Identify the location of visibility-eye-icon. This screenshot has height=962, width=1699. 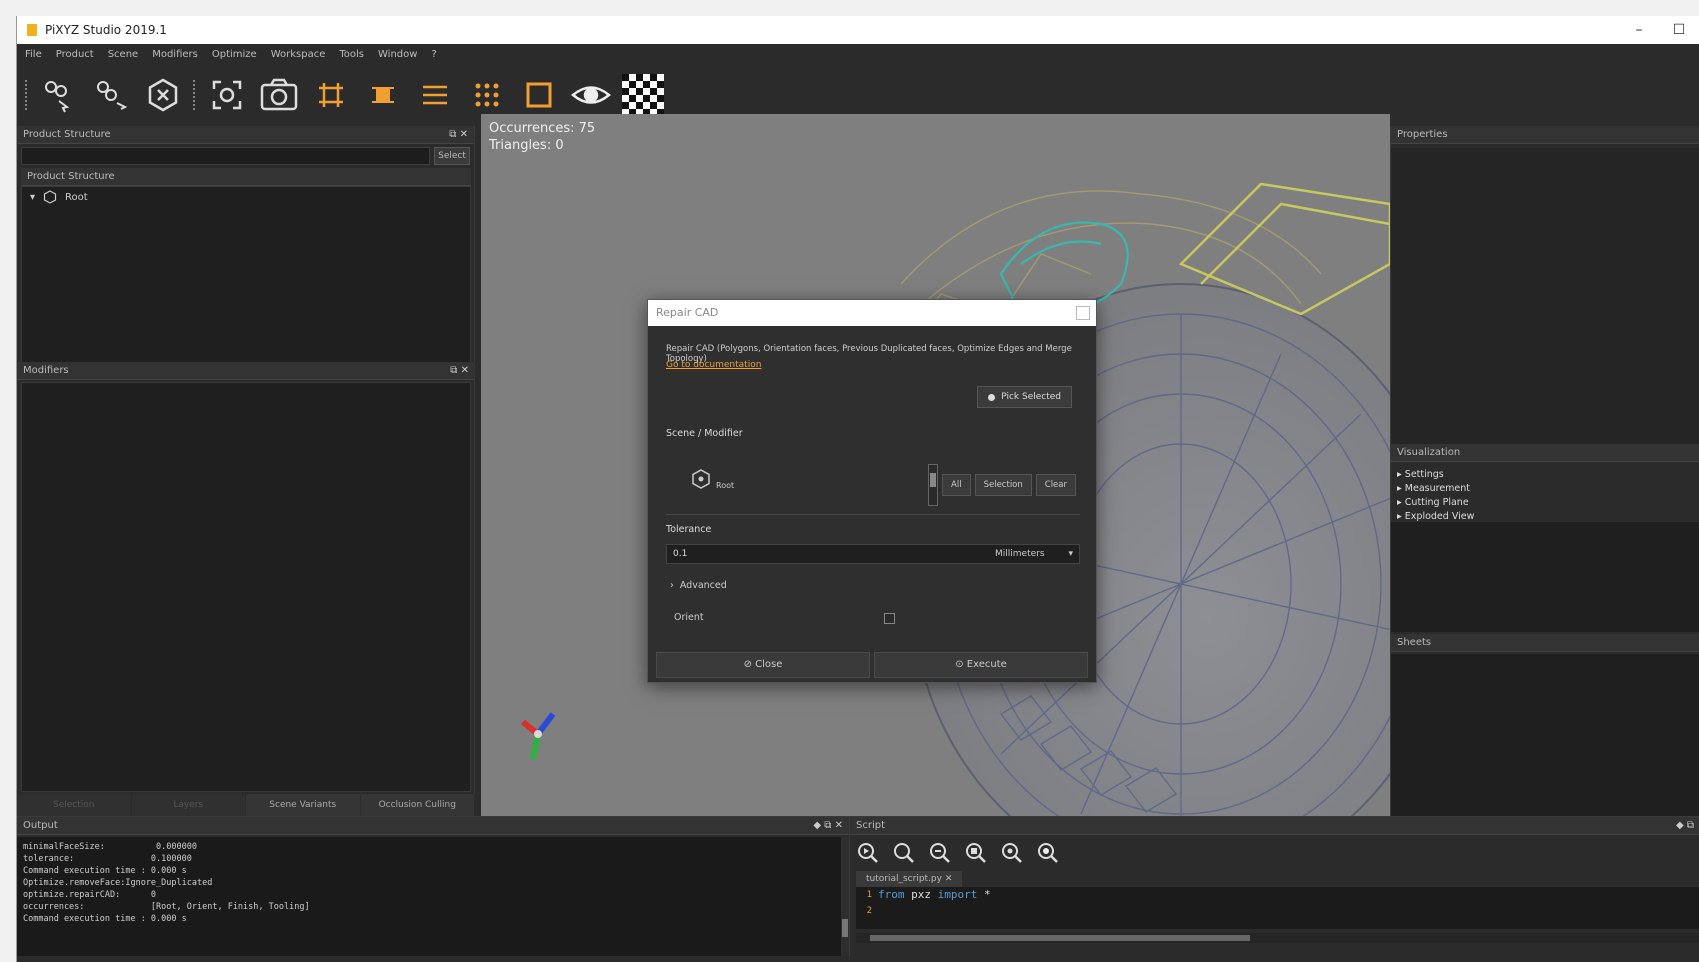
(591, 95).